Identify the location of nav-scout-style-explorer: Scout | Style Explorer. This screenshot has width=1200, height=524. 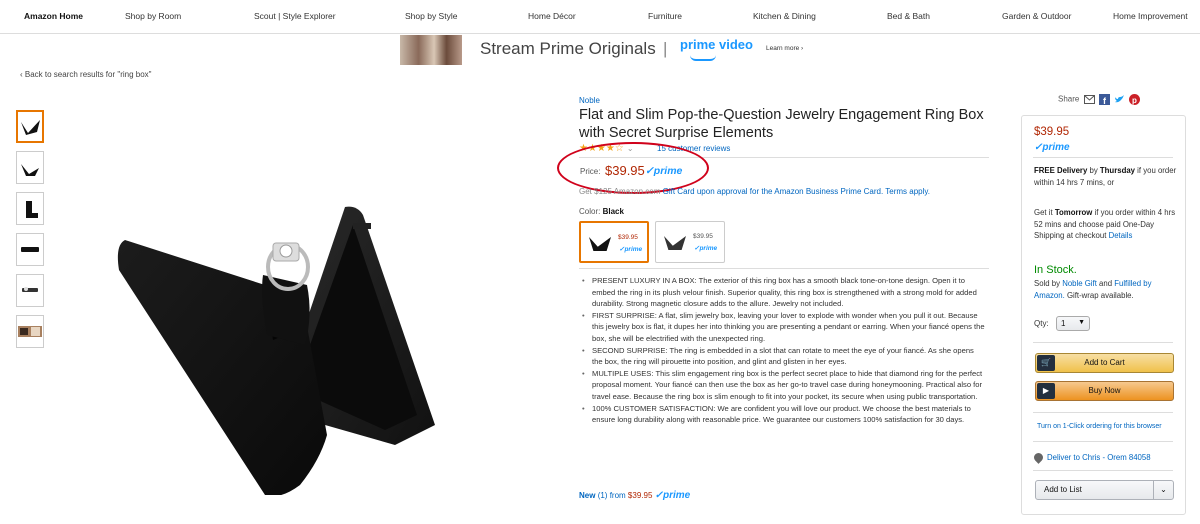
(295, 16).